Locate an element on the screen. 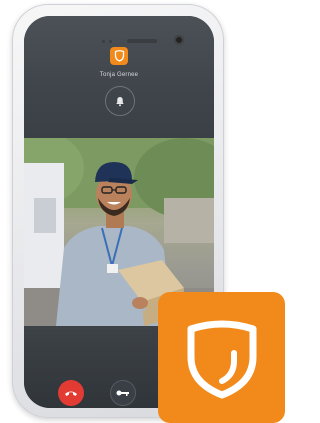  caller-name: Tonja Gernee is located at coordinates (119, 75).